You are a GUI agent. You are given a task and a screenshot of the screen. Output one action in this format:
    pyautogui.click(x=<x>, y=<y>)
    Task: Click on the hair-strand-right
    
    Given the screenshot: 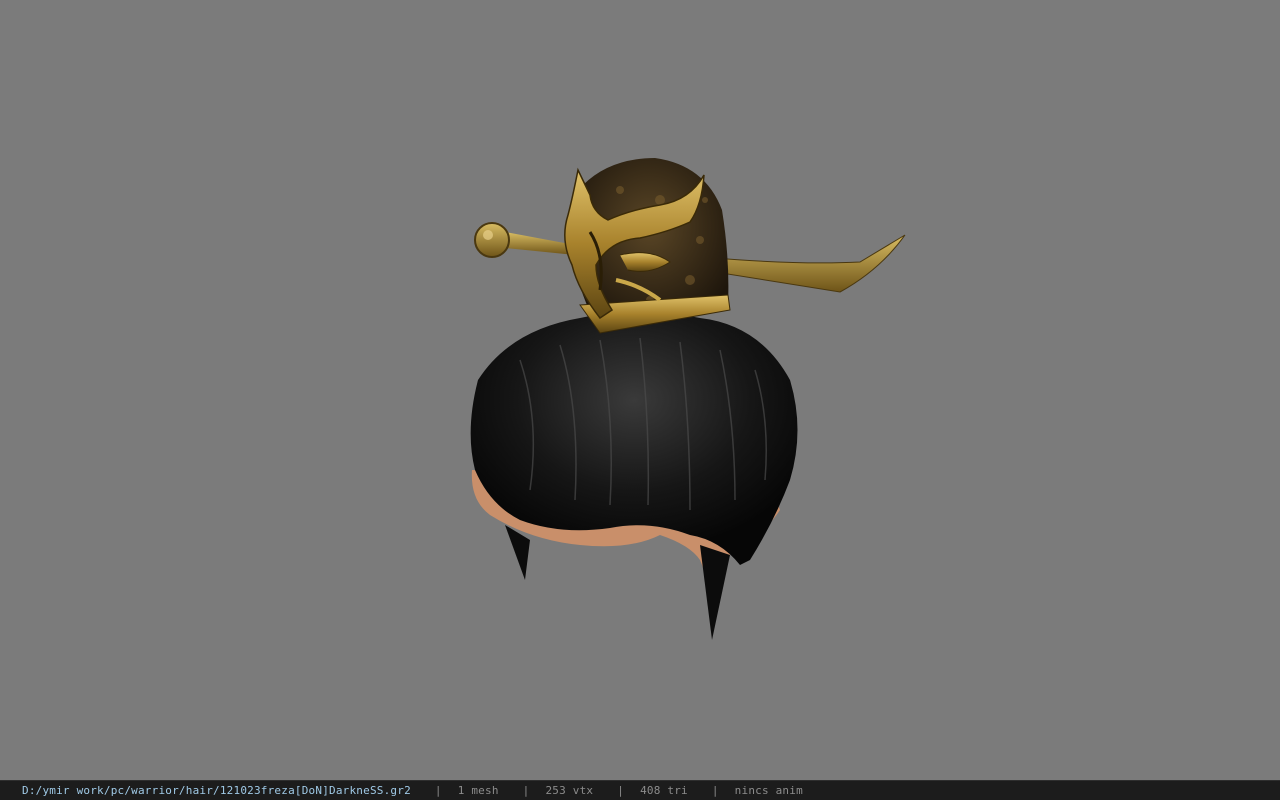 What is the action you would take?
    pyautogui.click(x=715, y=592)
    